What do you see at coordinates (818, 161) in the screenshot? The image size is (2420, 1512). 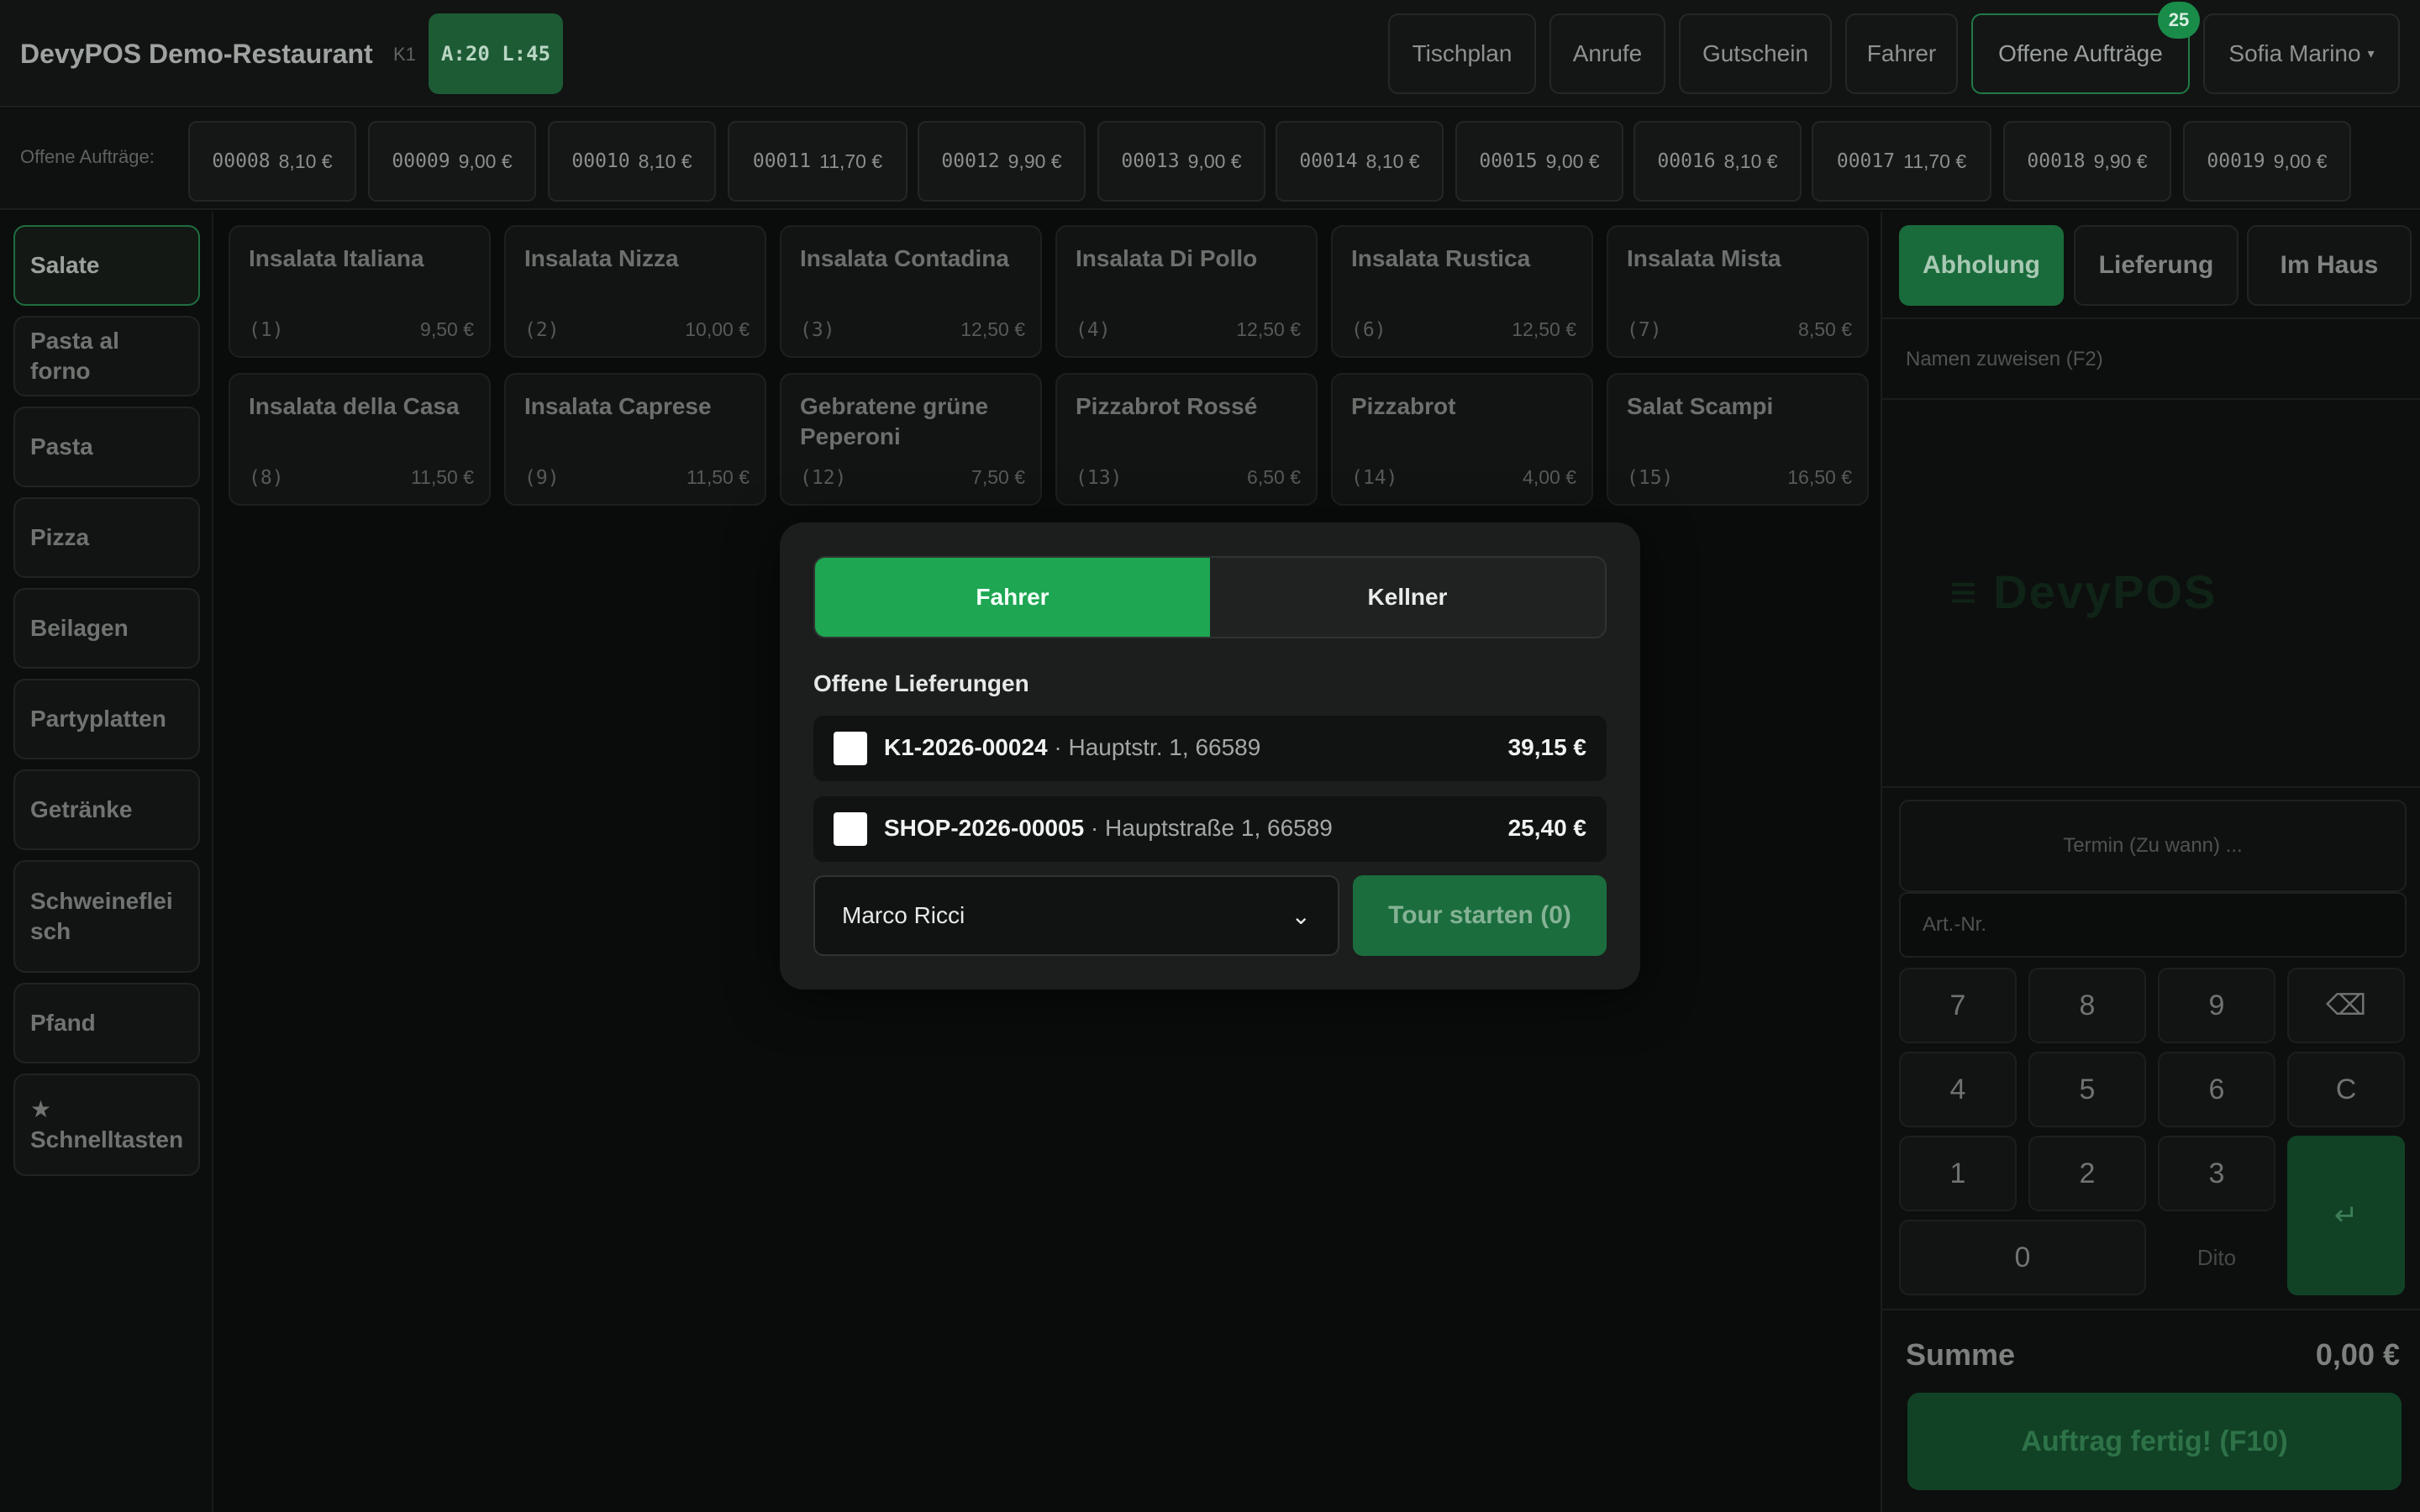 I see `open-order-chip: 00011 11,70 €` at bounding box center [818, 161].